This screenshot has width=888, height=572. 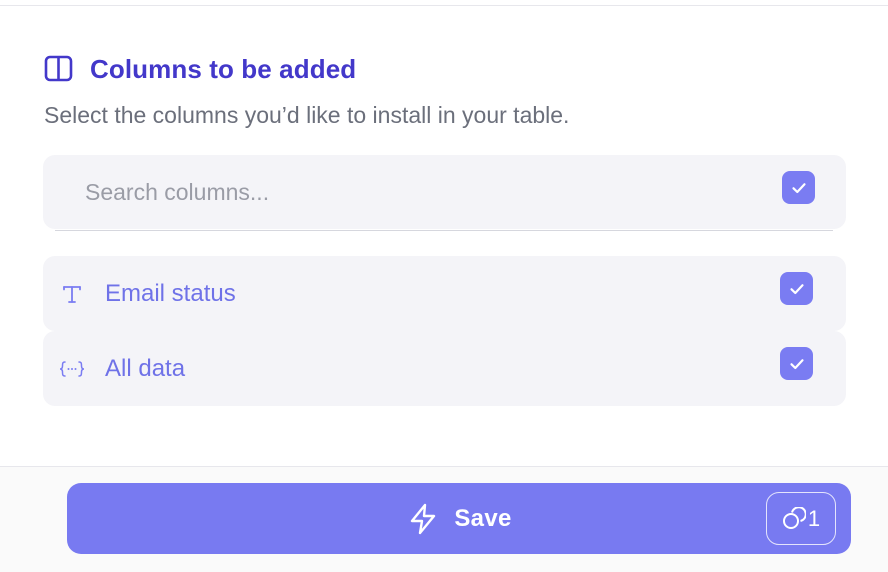 I want to click on column-checkbox-email-status, so click(x=796, y=288).